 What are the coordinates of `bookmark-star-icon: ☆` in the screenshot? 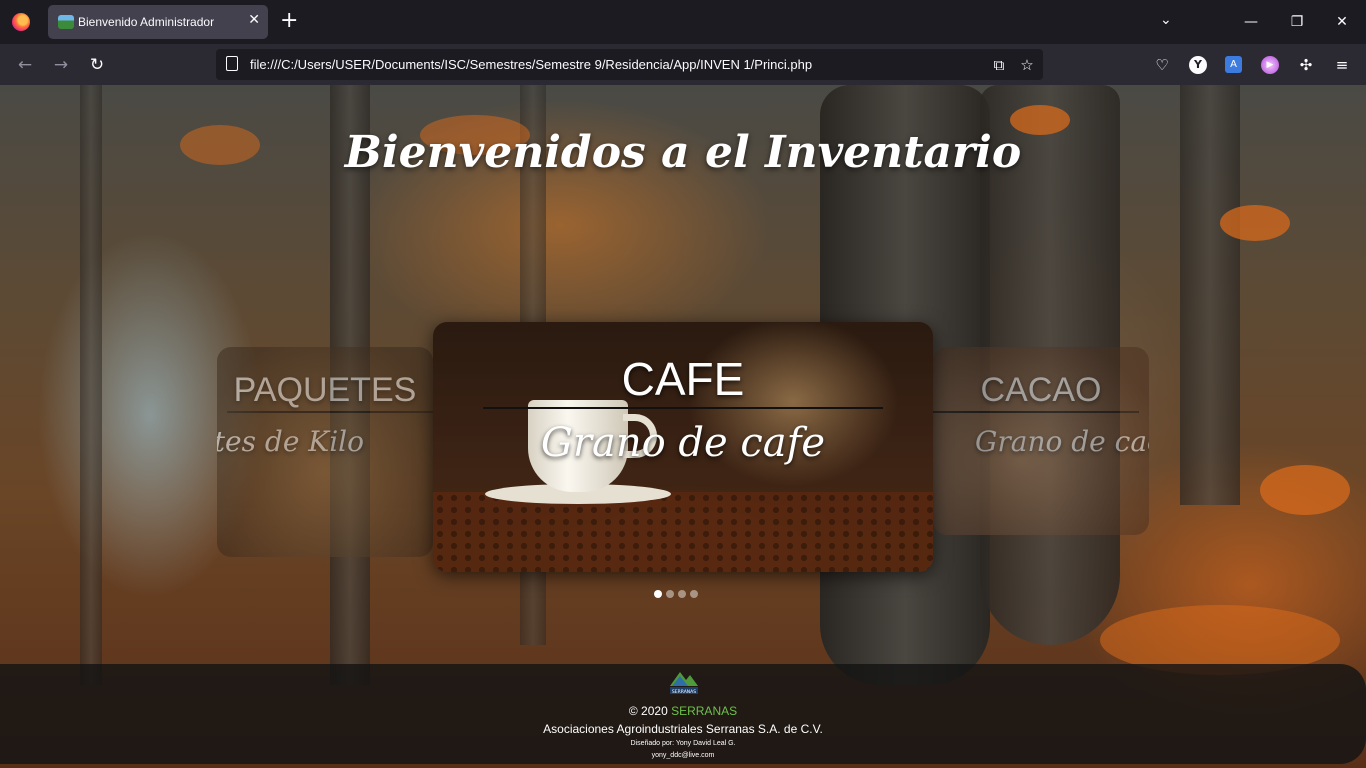 It's located at (1027, 65).